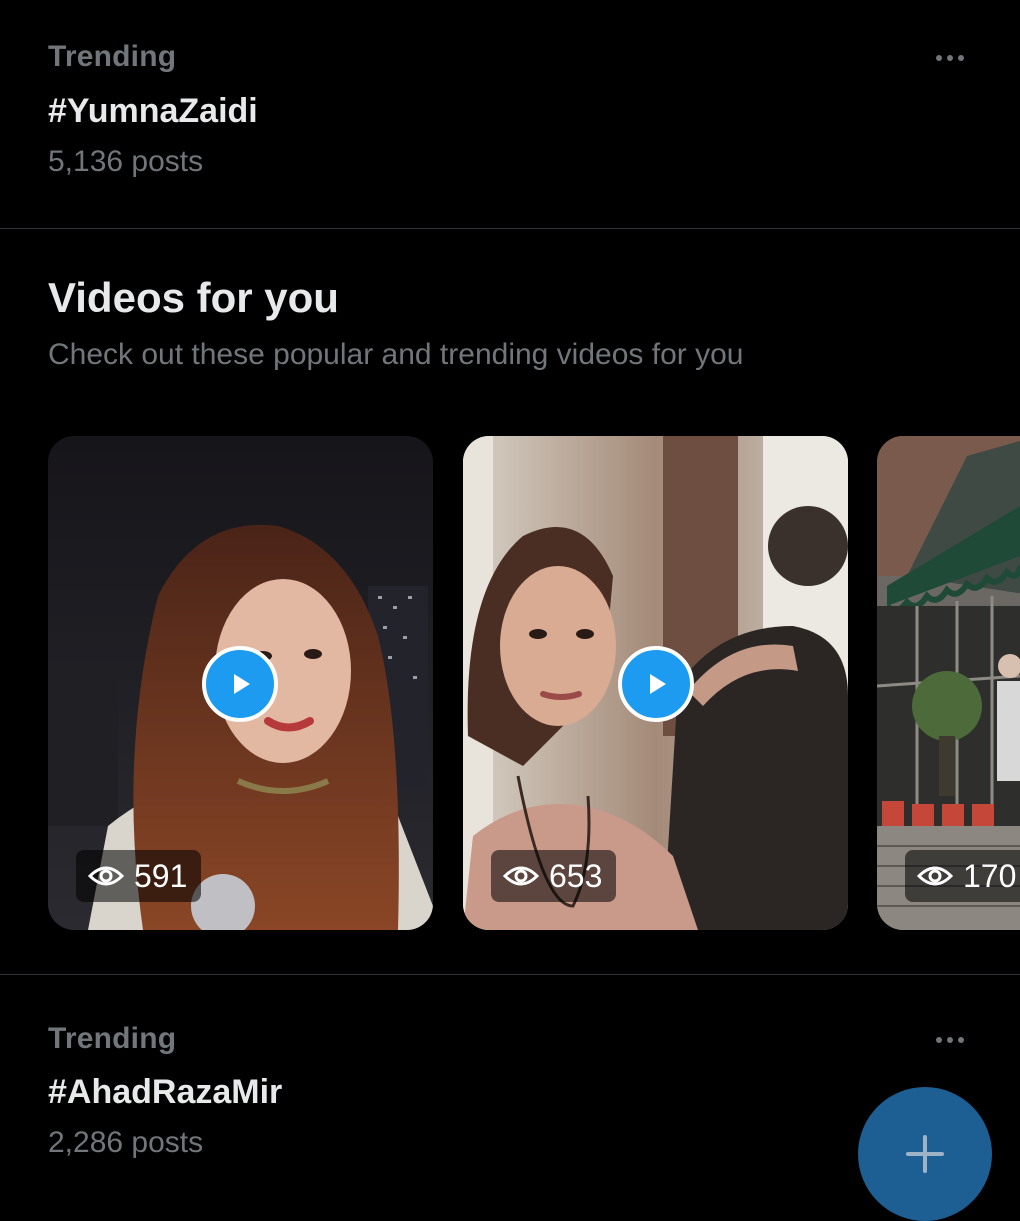 Image resolution: width=1020 pixels, height=1221 pixels. What do you see at coordinates (126, 161) in the screenshot?
I see `trend-post-count: 5,136 posts` at bounding box center [126, 161].